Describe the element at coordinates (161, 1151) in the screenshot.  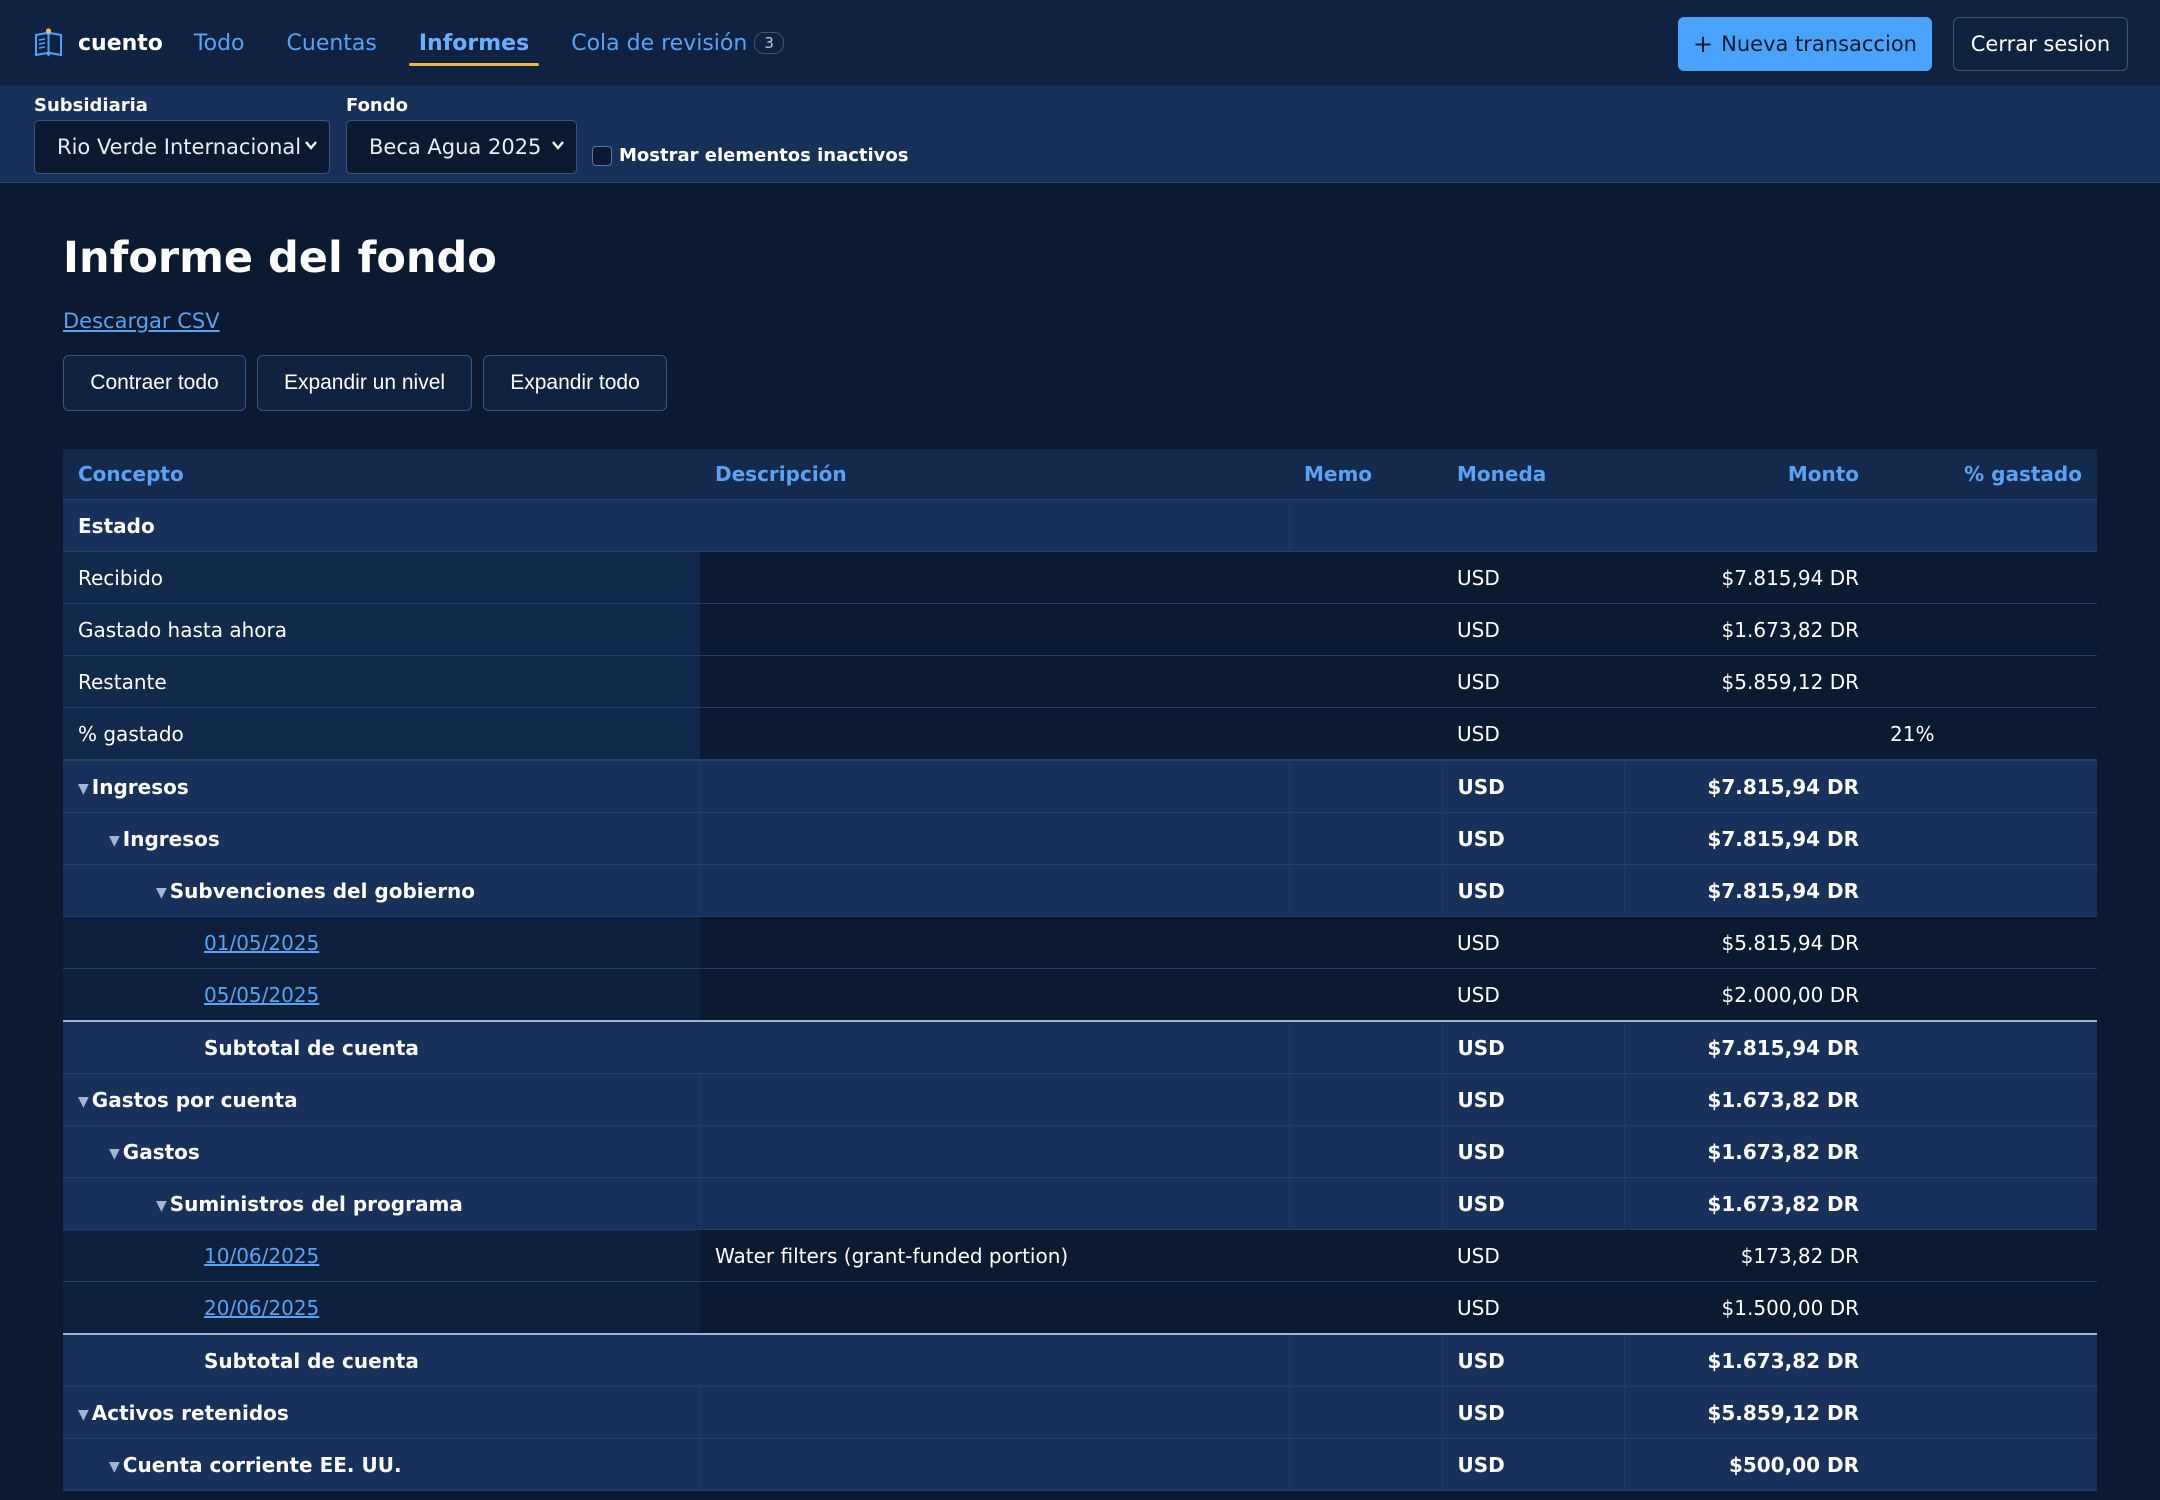
I see `row-concept-label: Gastos` at that location.